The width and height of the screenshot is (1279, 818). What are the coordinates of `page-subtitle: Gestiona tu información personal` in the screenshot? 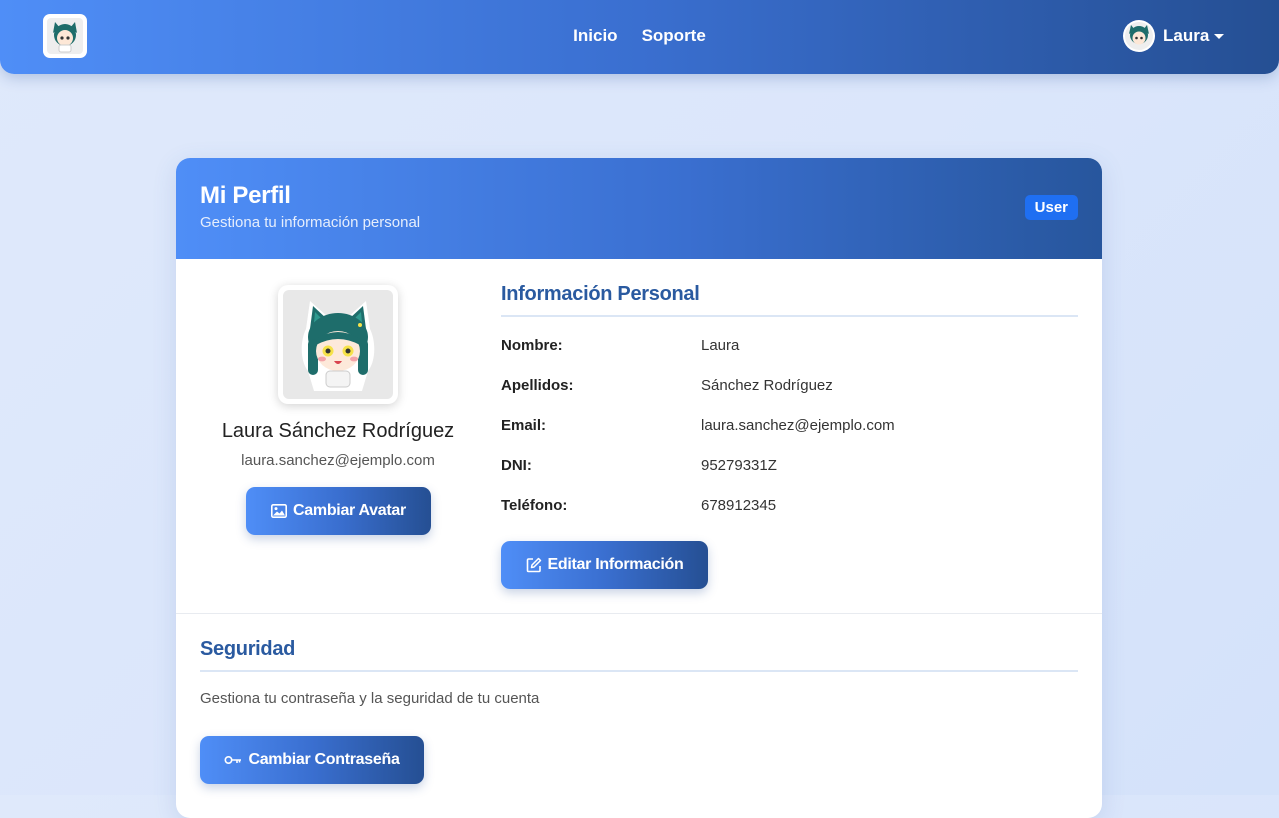 It's located at (310, 222).